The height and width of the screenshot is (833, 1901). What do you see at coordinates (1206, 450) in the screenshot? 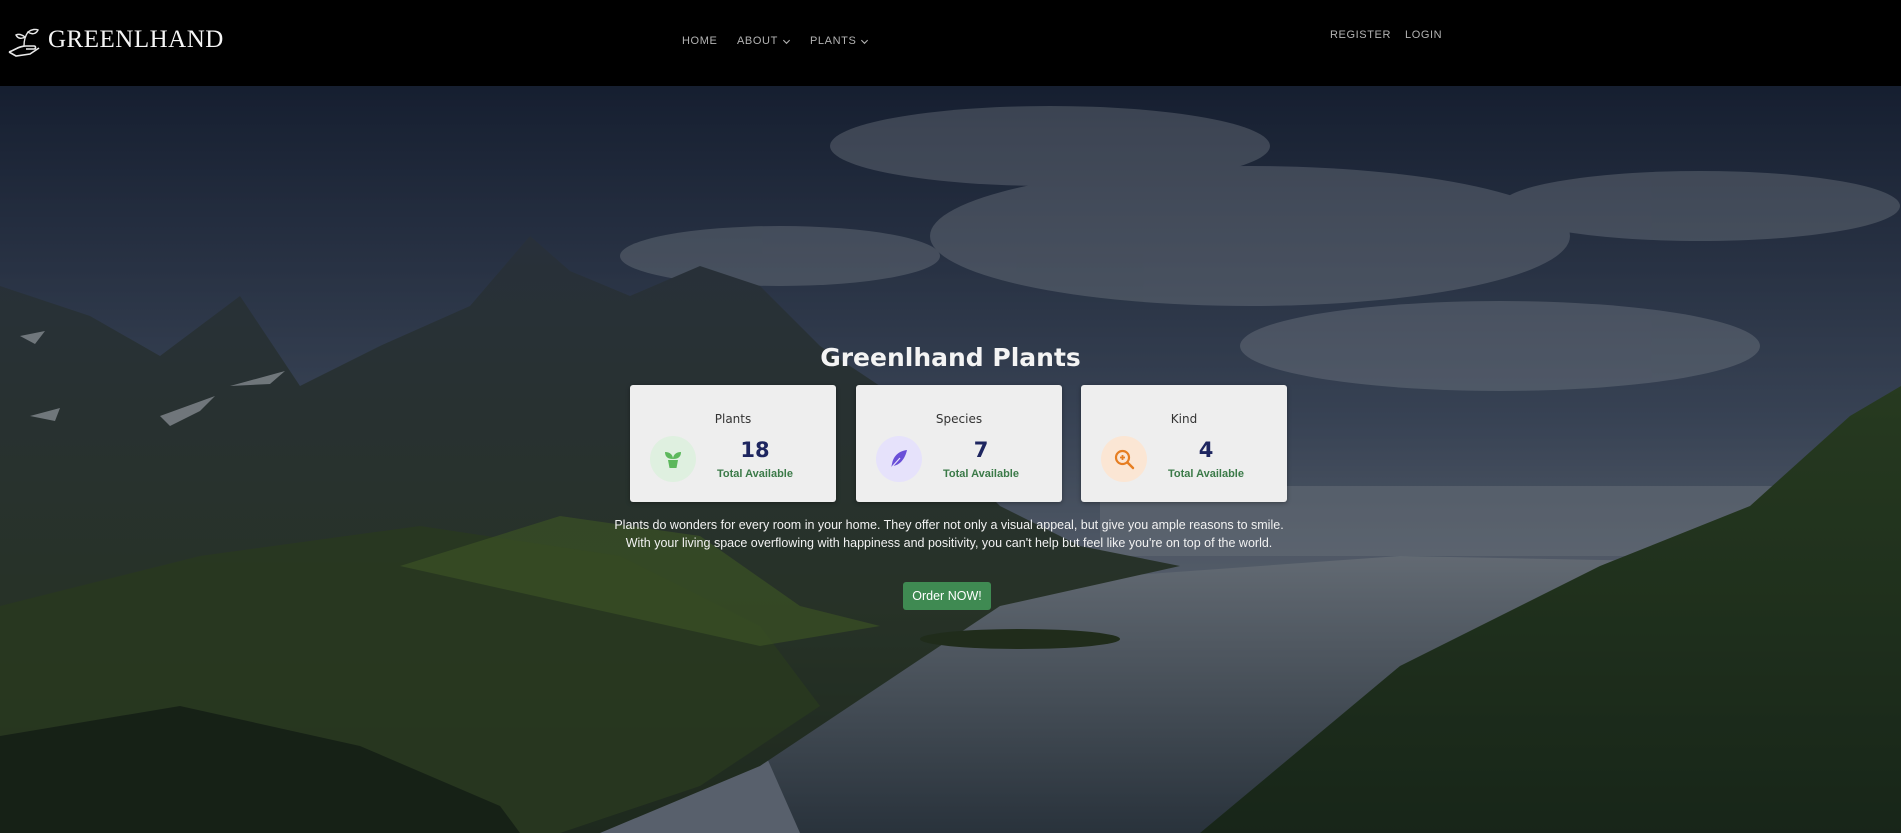
I see `stat-count: 4` at bounding box center [1206, 450].